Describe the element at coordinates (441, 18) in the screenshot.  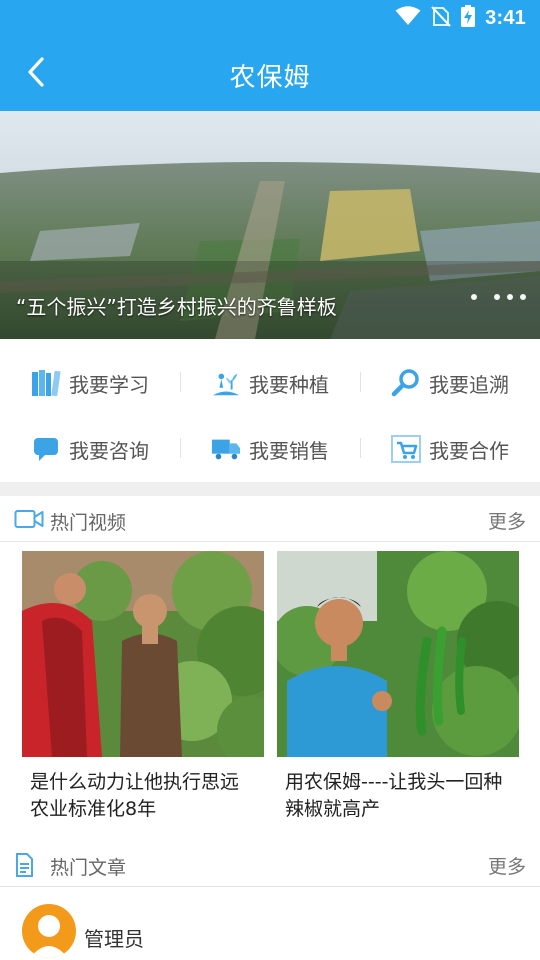
I see `no-sim-icon` at that location.